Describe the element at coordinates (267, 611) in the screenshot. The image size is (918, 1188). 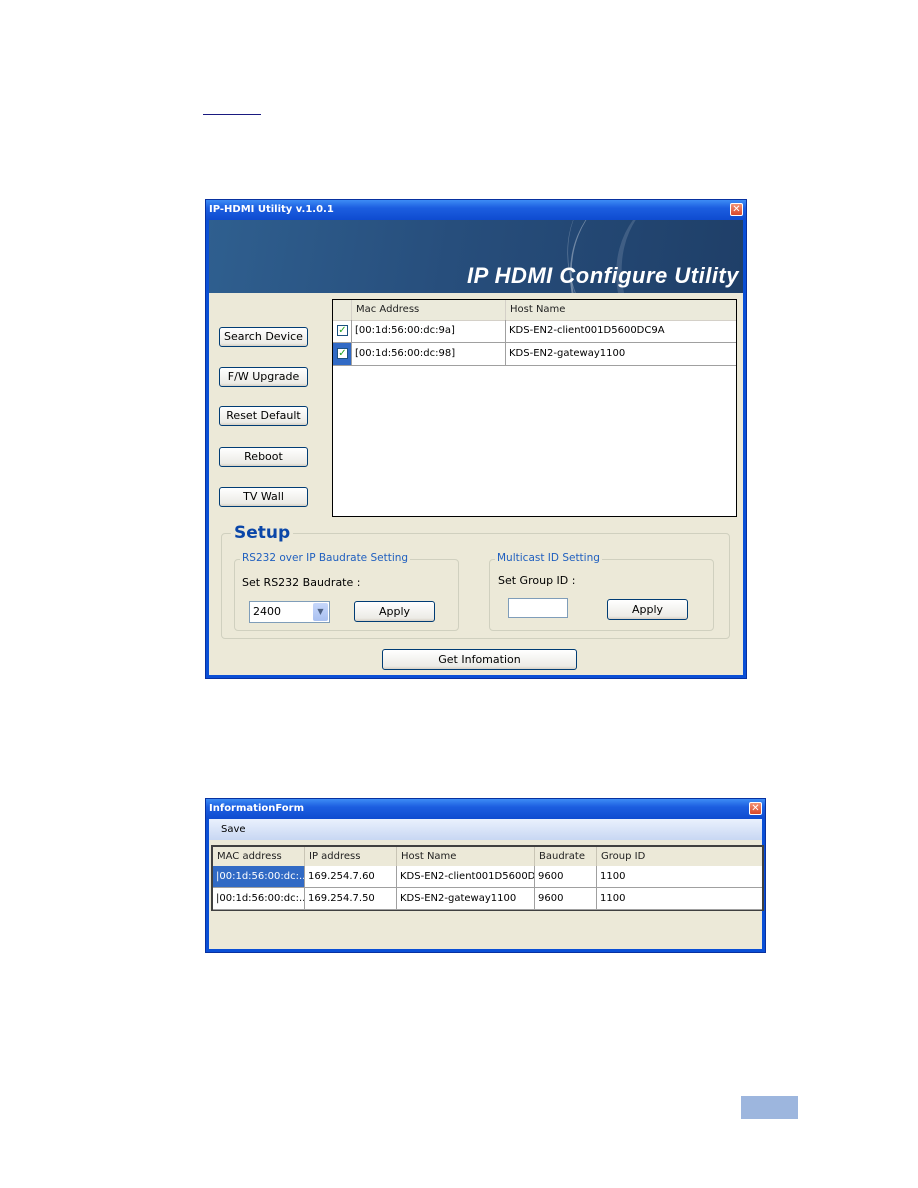
I see `baudrate-value: 2400` at that location.